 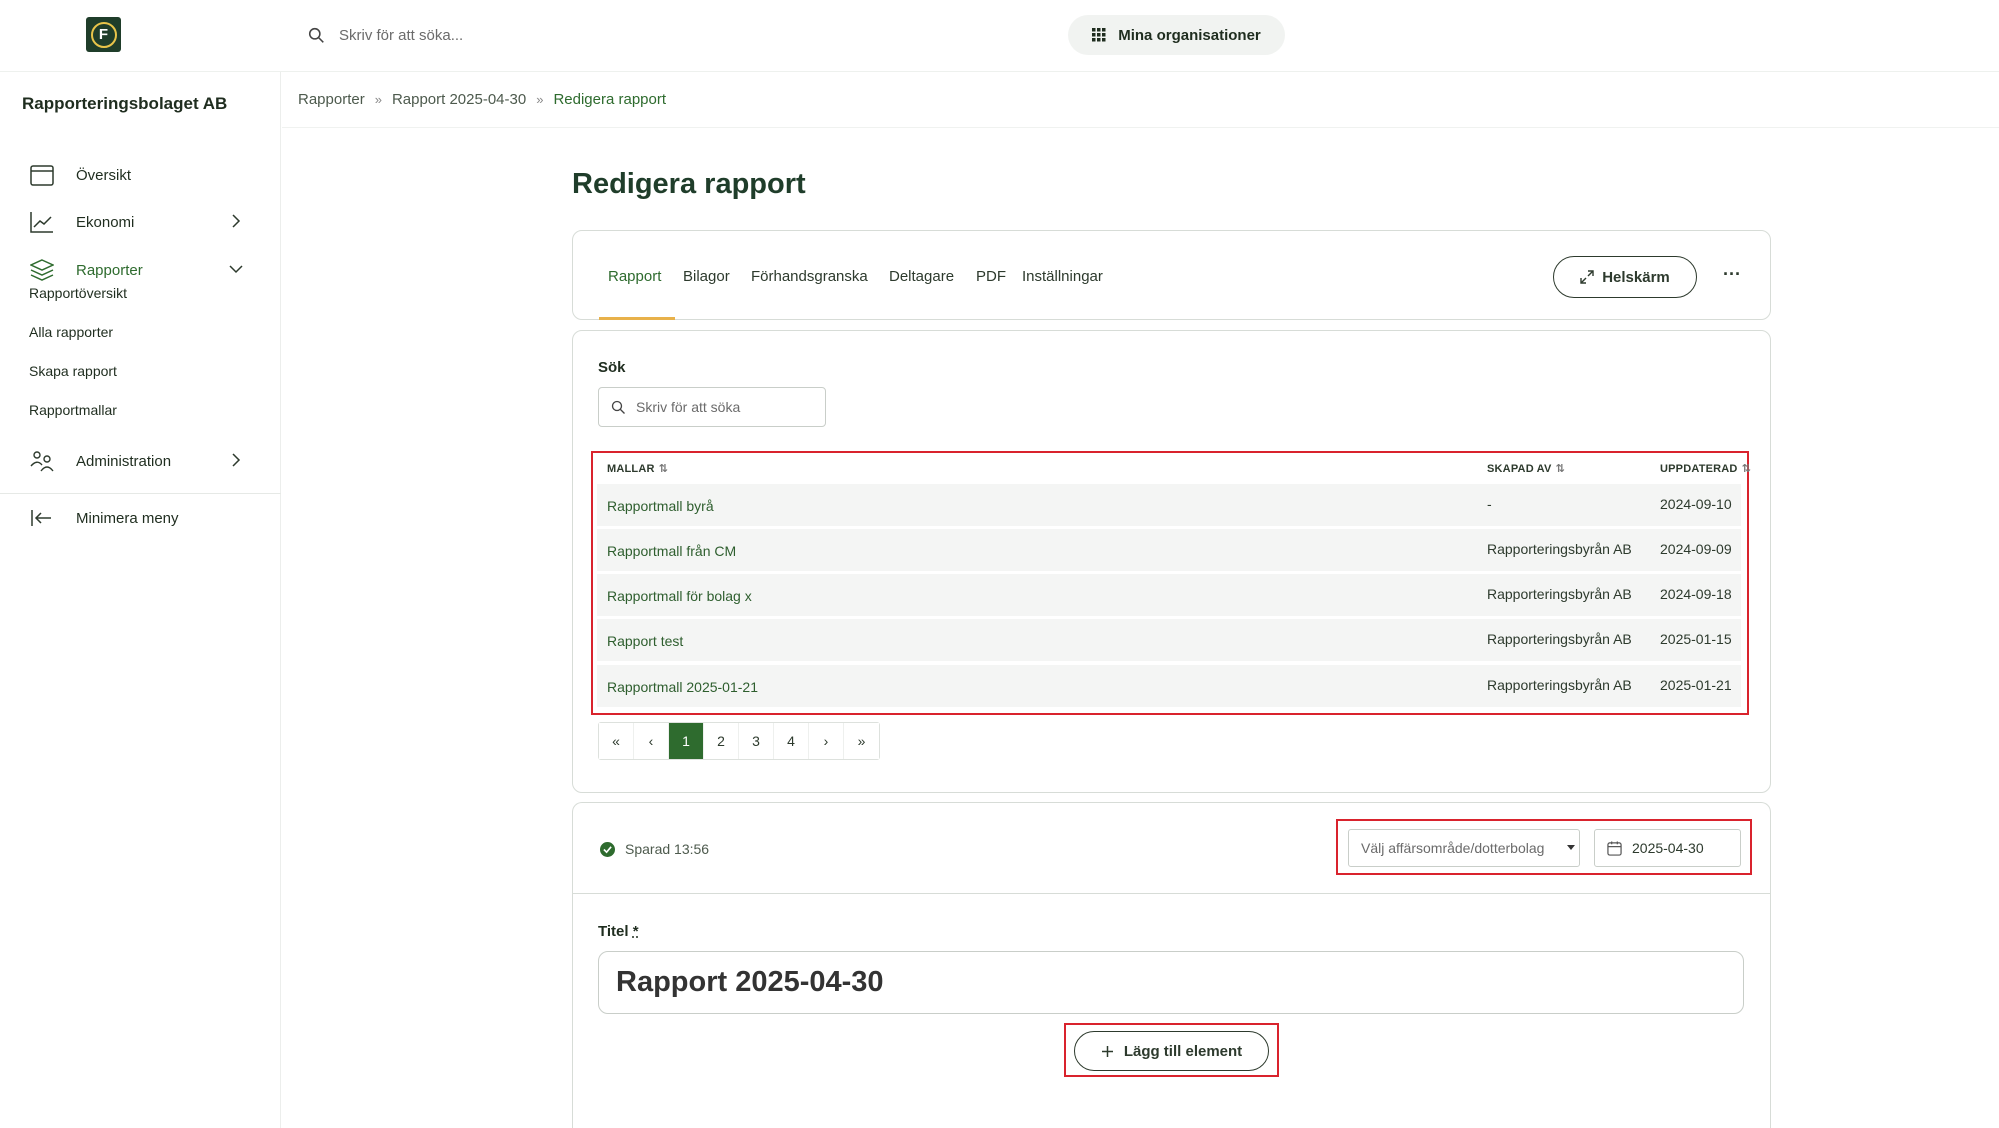 I want to click on sidebar-subitem-skapa-rapport: Skapa rapport, so click(x=73, y=371).